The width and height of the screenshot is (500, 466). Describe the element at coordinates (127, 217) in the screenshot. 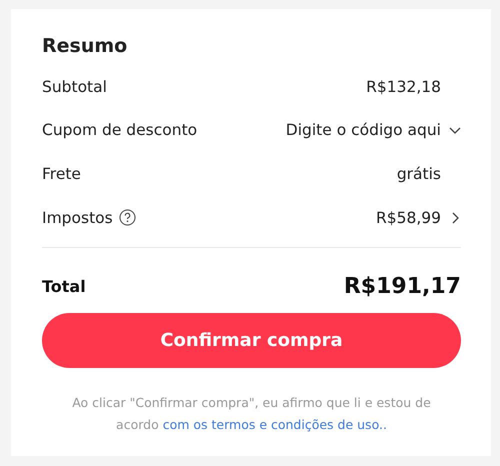

I see `help-icon` at that location.